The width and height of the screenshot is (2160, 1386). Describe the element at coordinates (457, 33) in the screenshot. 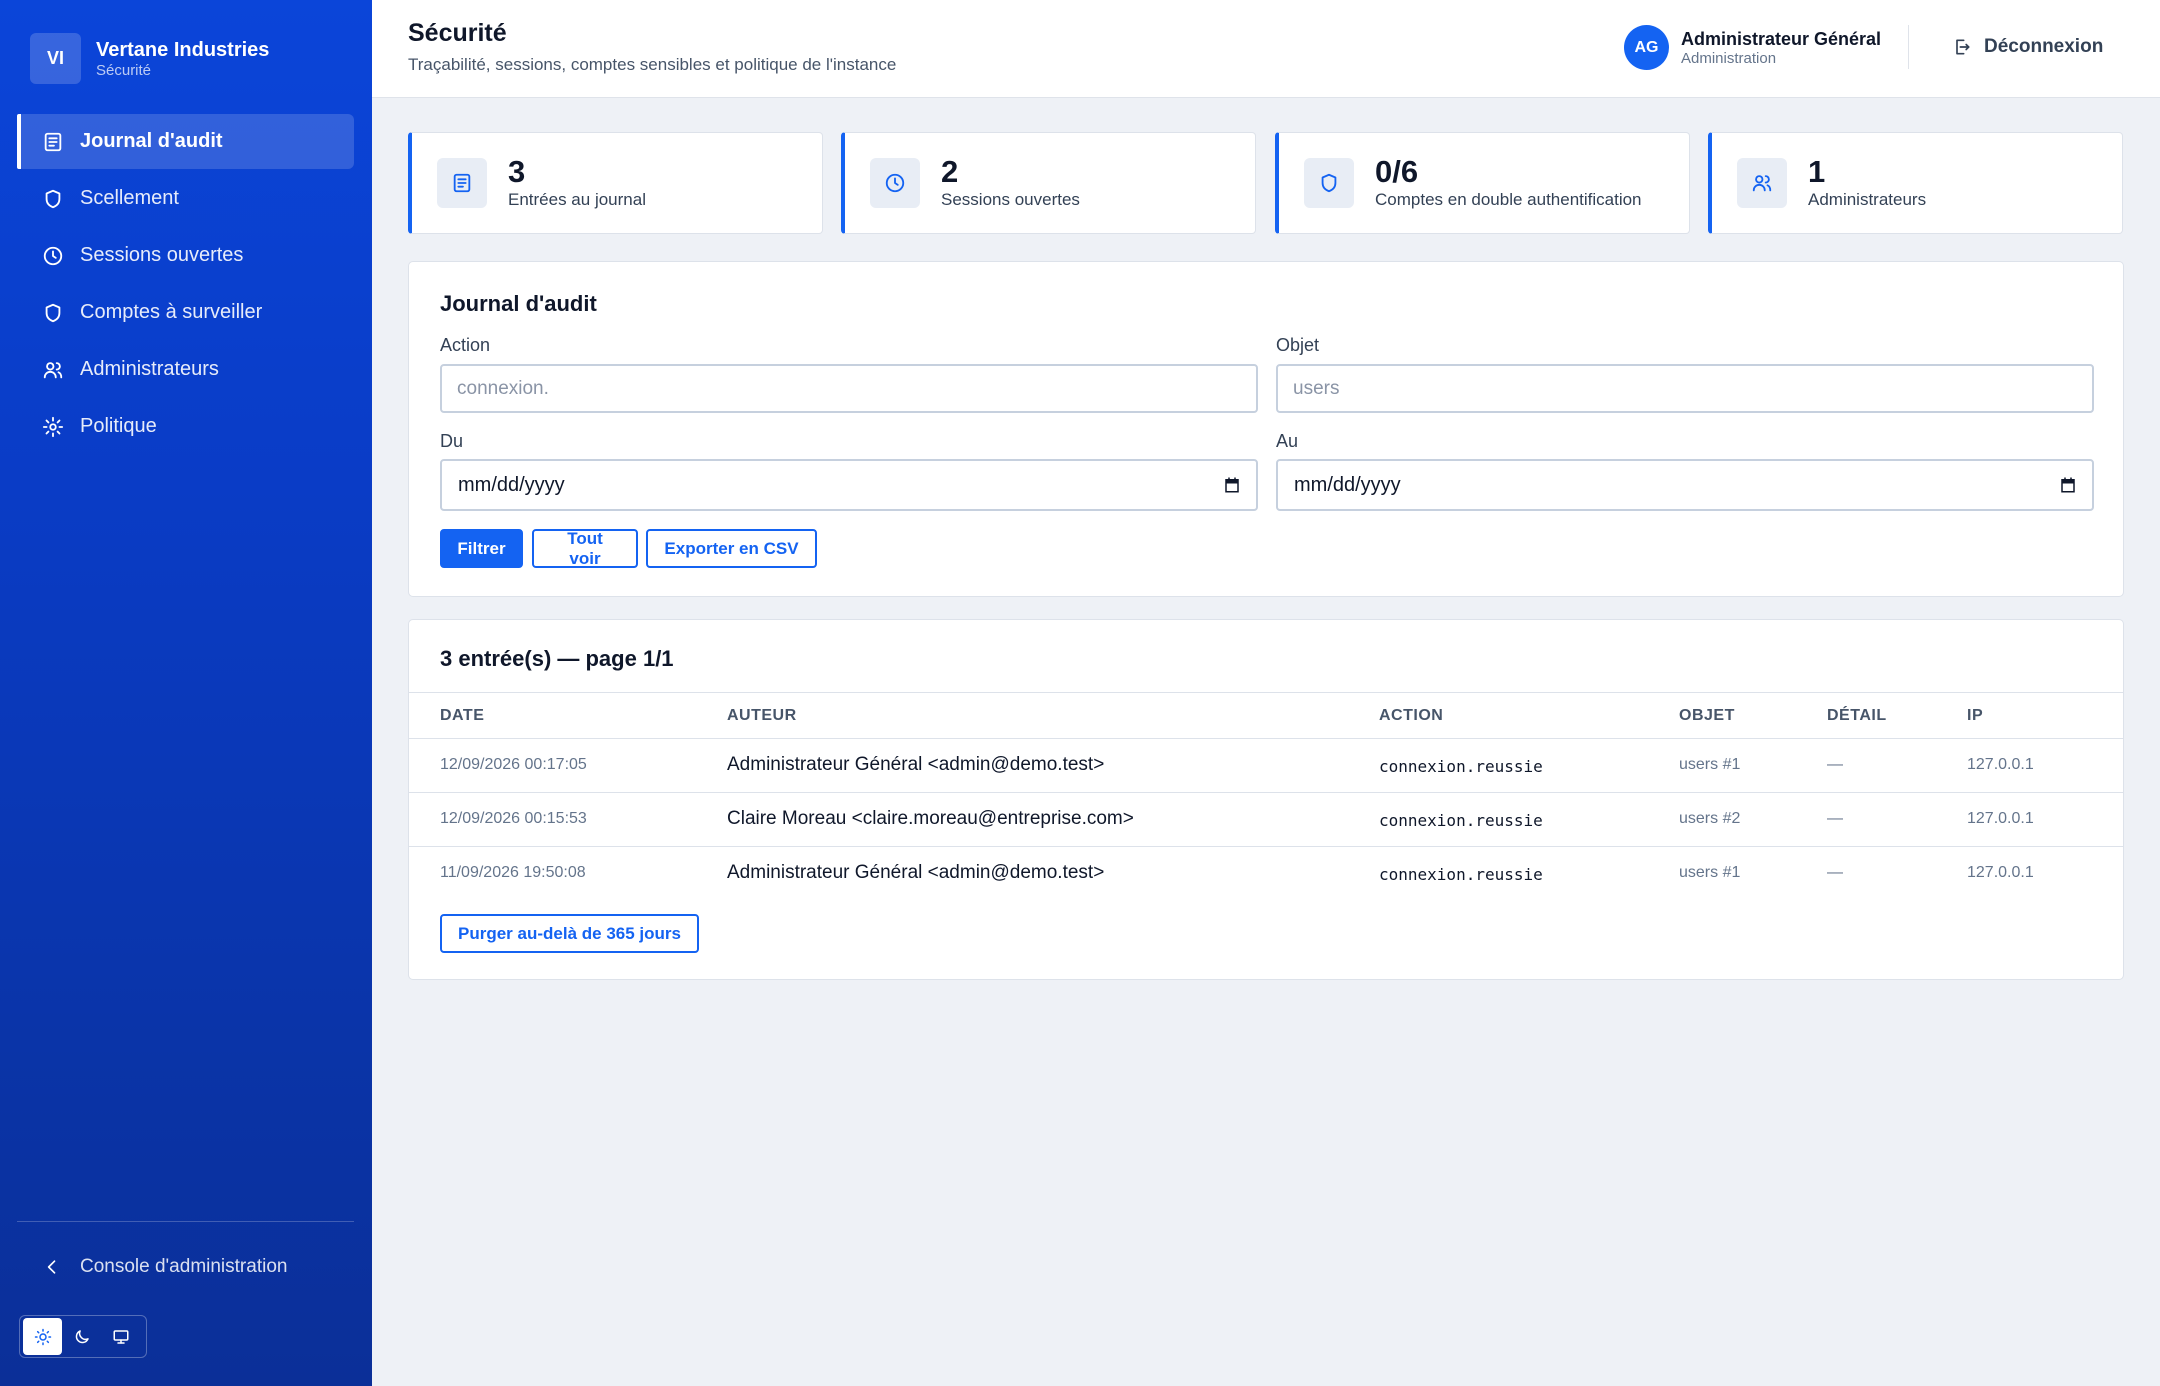

I see `page-title: Sécurité` at that location.